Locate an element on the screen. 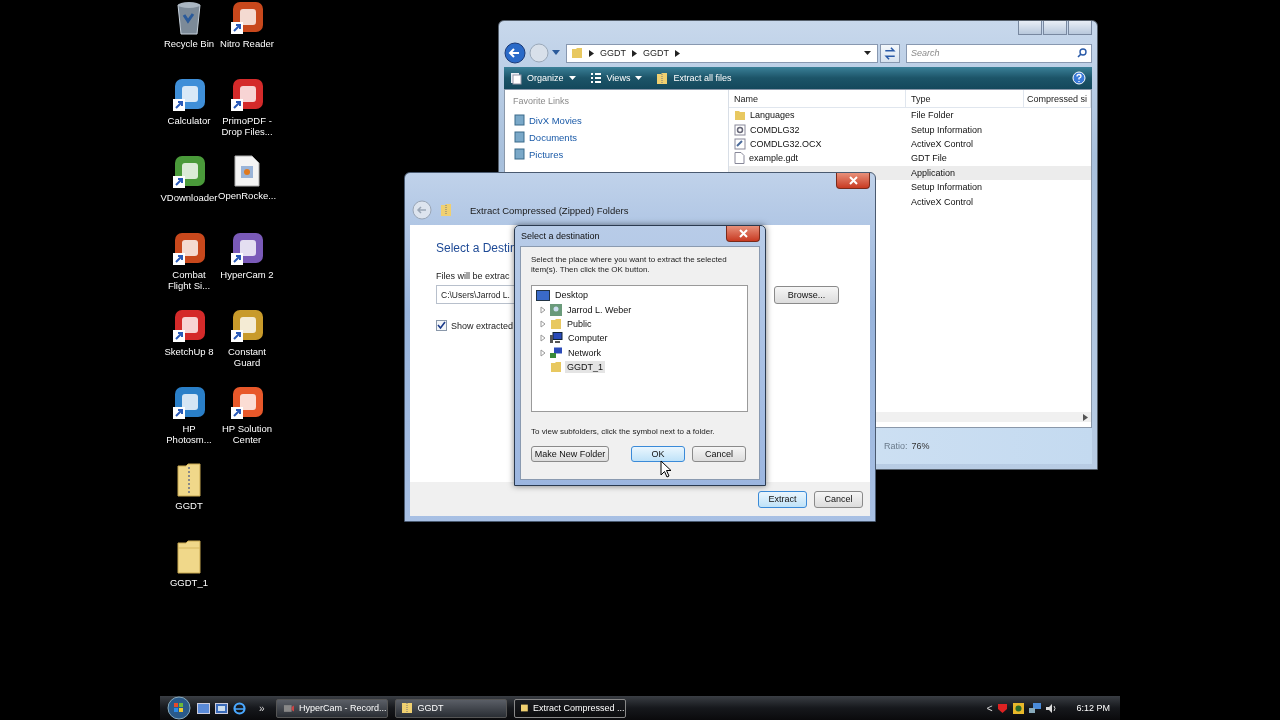 The width and height of the screenshot is (1280, 720). scroll-right-icon is located at coordinates (1085, 417).